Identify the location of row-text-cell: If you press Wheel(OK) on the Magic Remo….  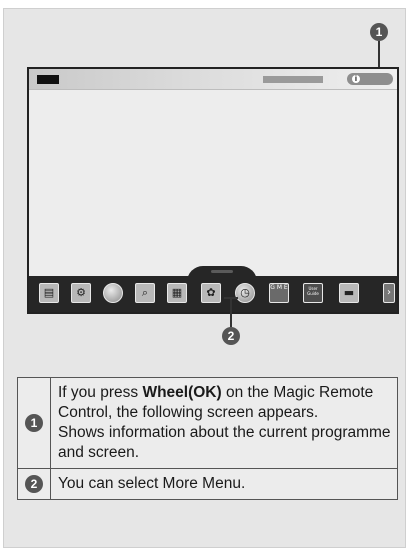
(224, 423).